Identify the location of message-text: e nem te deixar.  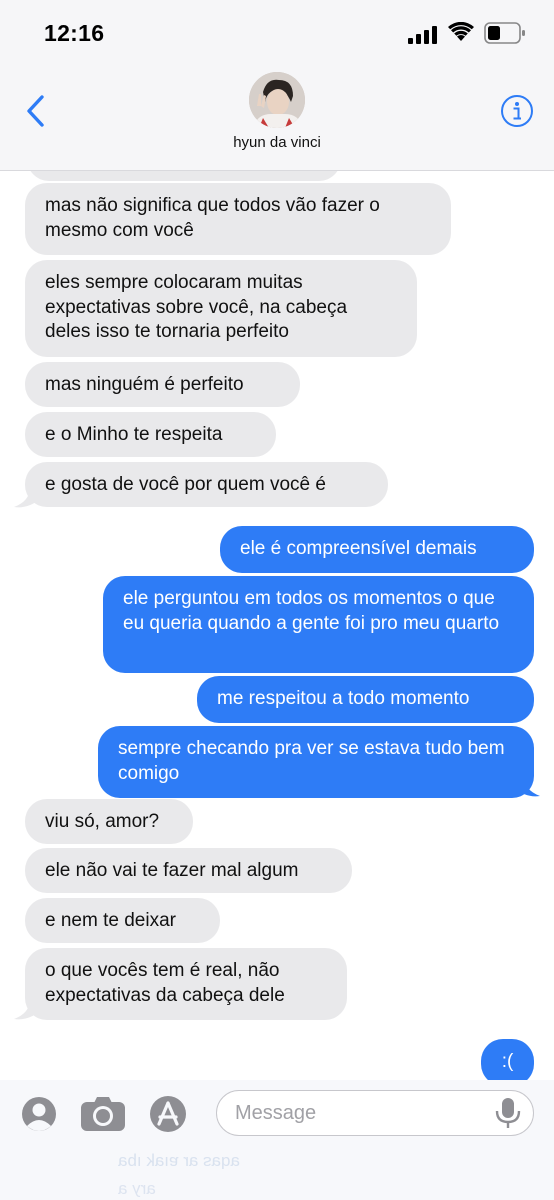
(110, 920).